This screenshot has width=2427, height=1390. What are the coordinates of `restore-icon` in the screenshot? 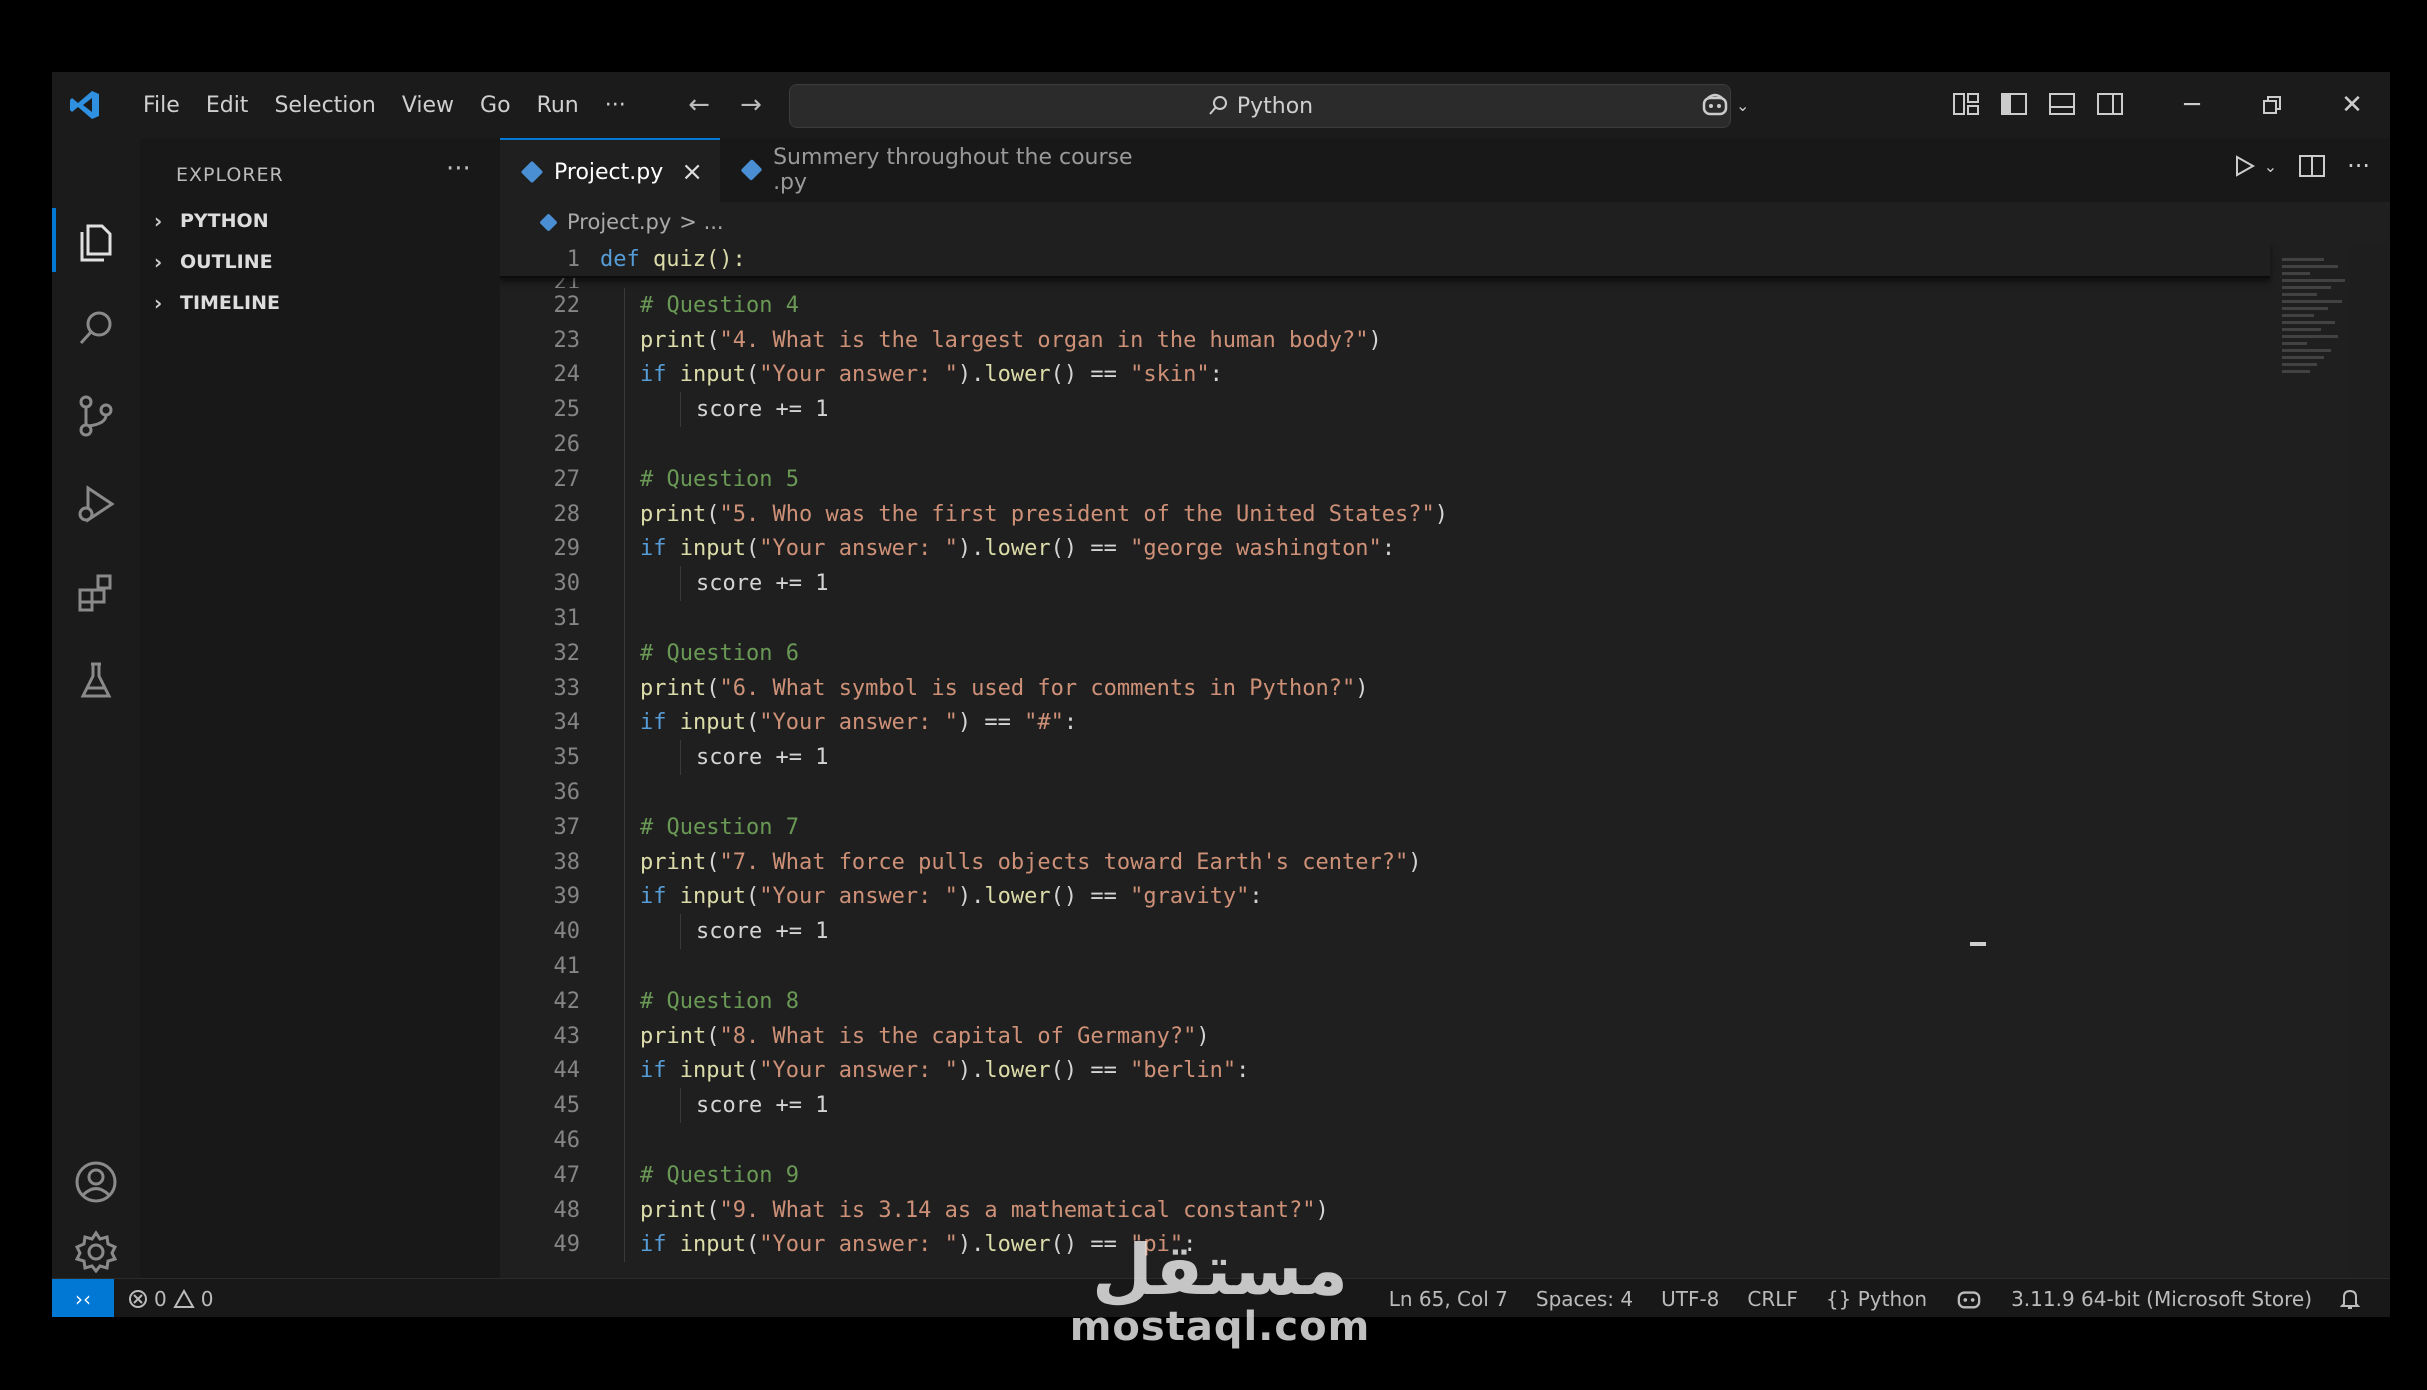 It's located at (2272, 105).